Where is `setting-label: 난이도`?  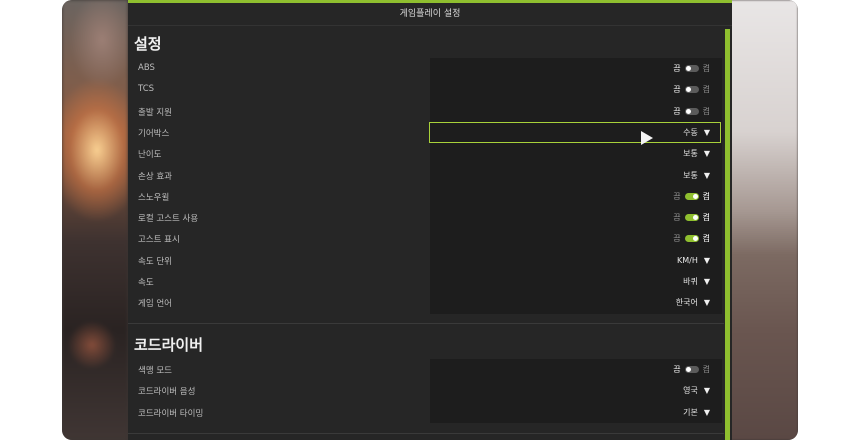
setting-label: 난이도 is located at coordinates (150, 155).